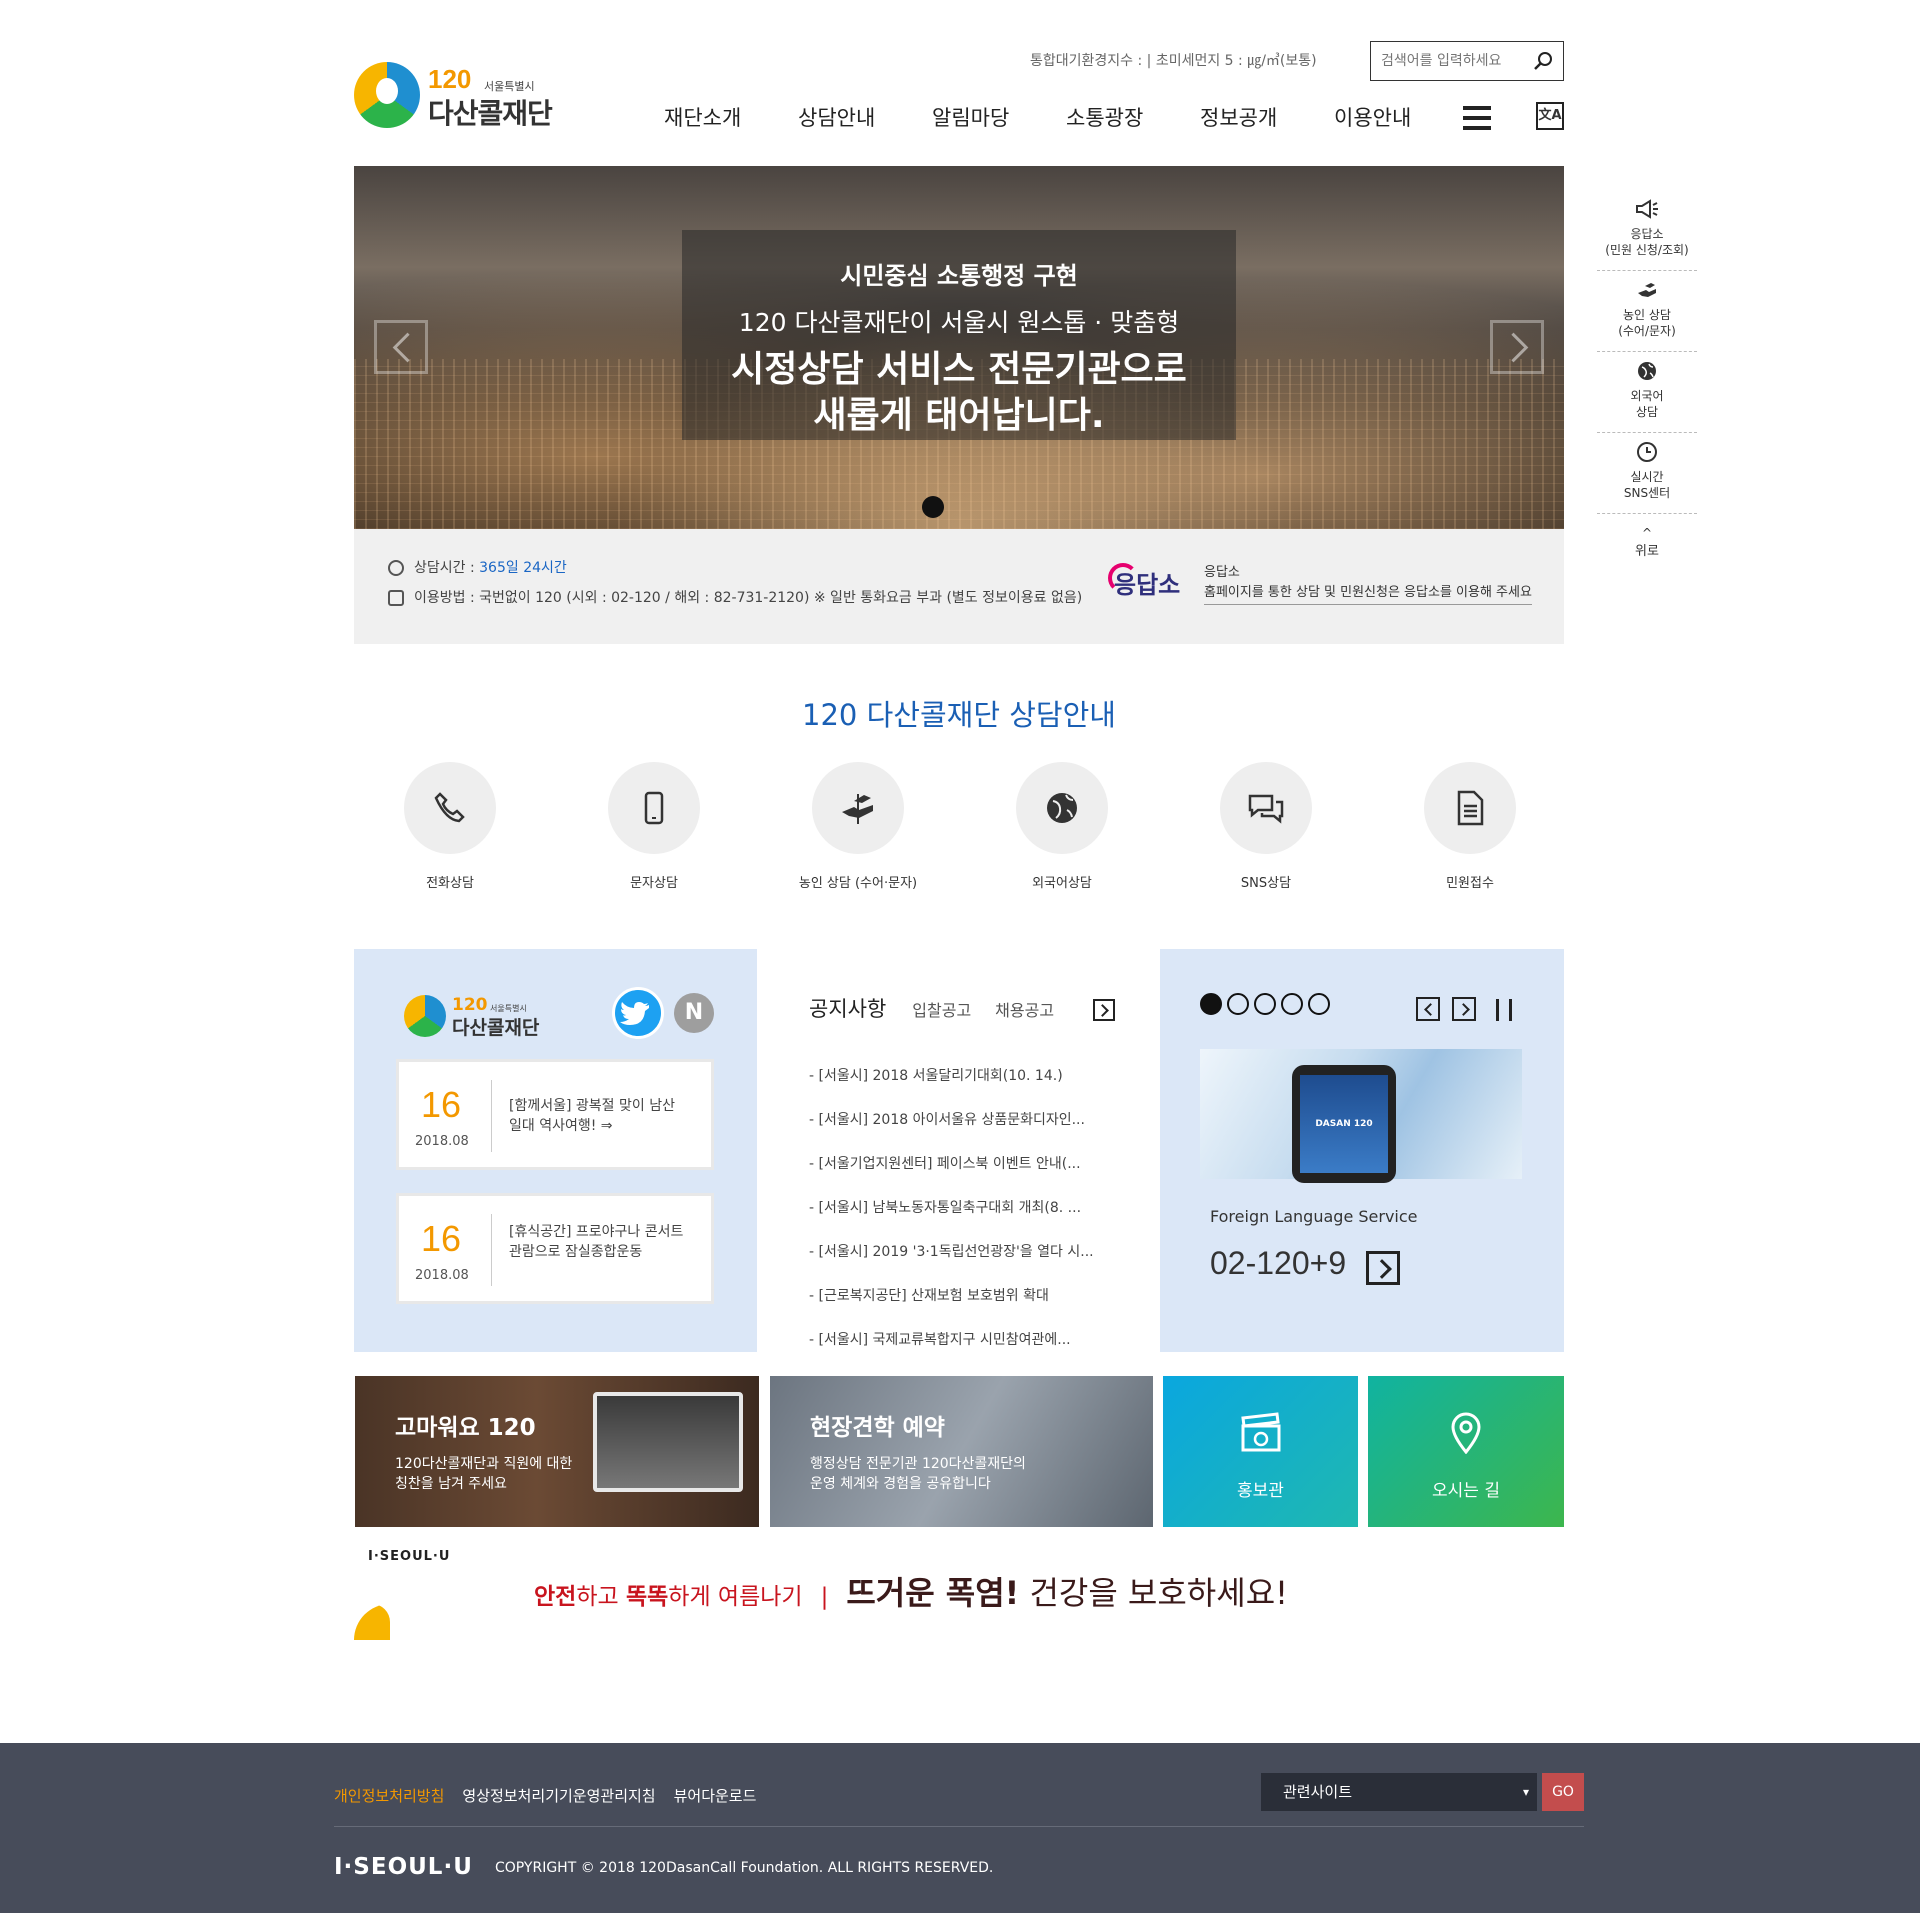 The width and height of the screenshot is (1920, 1913). What do you see at coordinates (1456, 61) in the screenshot?
I see `search-input` at bounding box center [1456, 61].